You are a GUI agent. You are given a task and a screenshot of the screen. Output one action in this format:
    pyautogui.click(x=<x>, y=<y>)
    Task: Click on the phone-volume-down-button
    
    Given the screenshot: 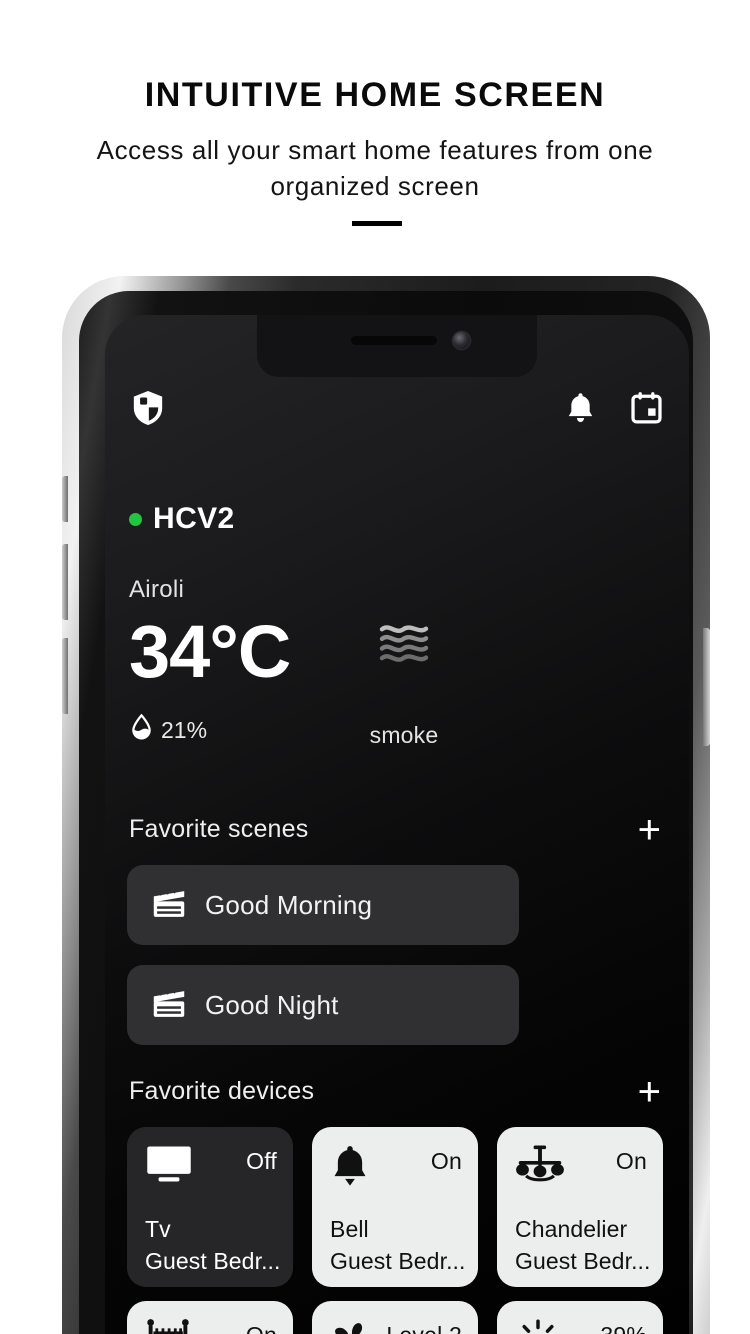 What is the action you would take?
    pyautogui.click(x=65, y=676)
    